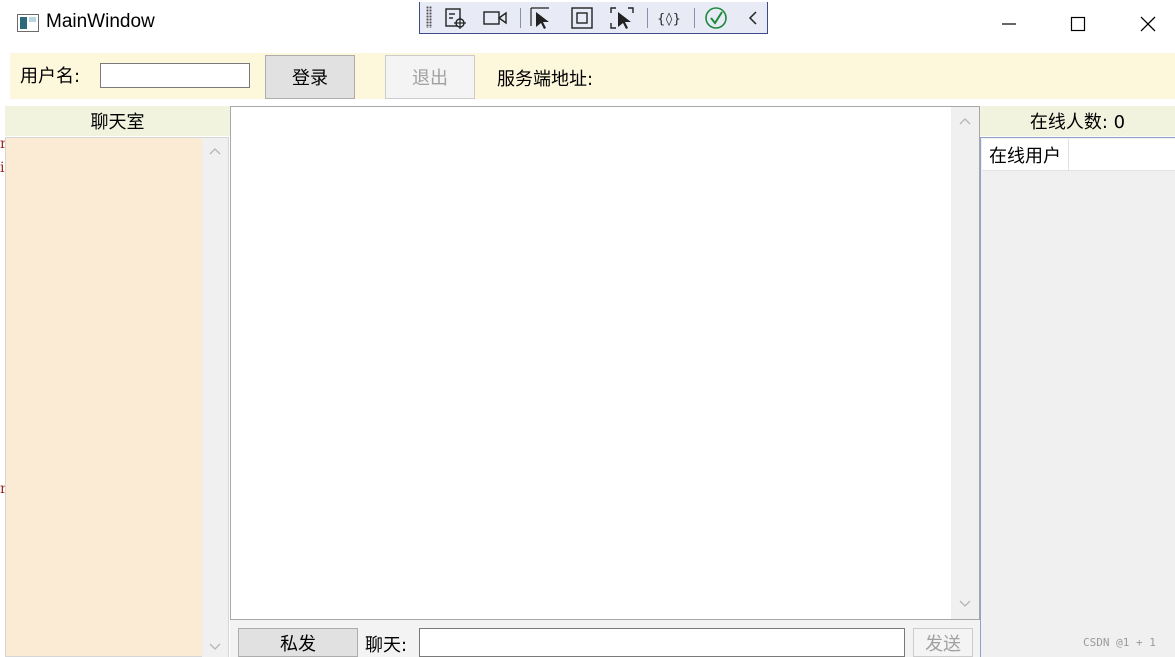  I want to click on toolbar-grip-icon, so click(429, 17).